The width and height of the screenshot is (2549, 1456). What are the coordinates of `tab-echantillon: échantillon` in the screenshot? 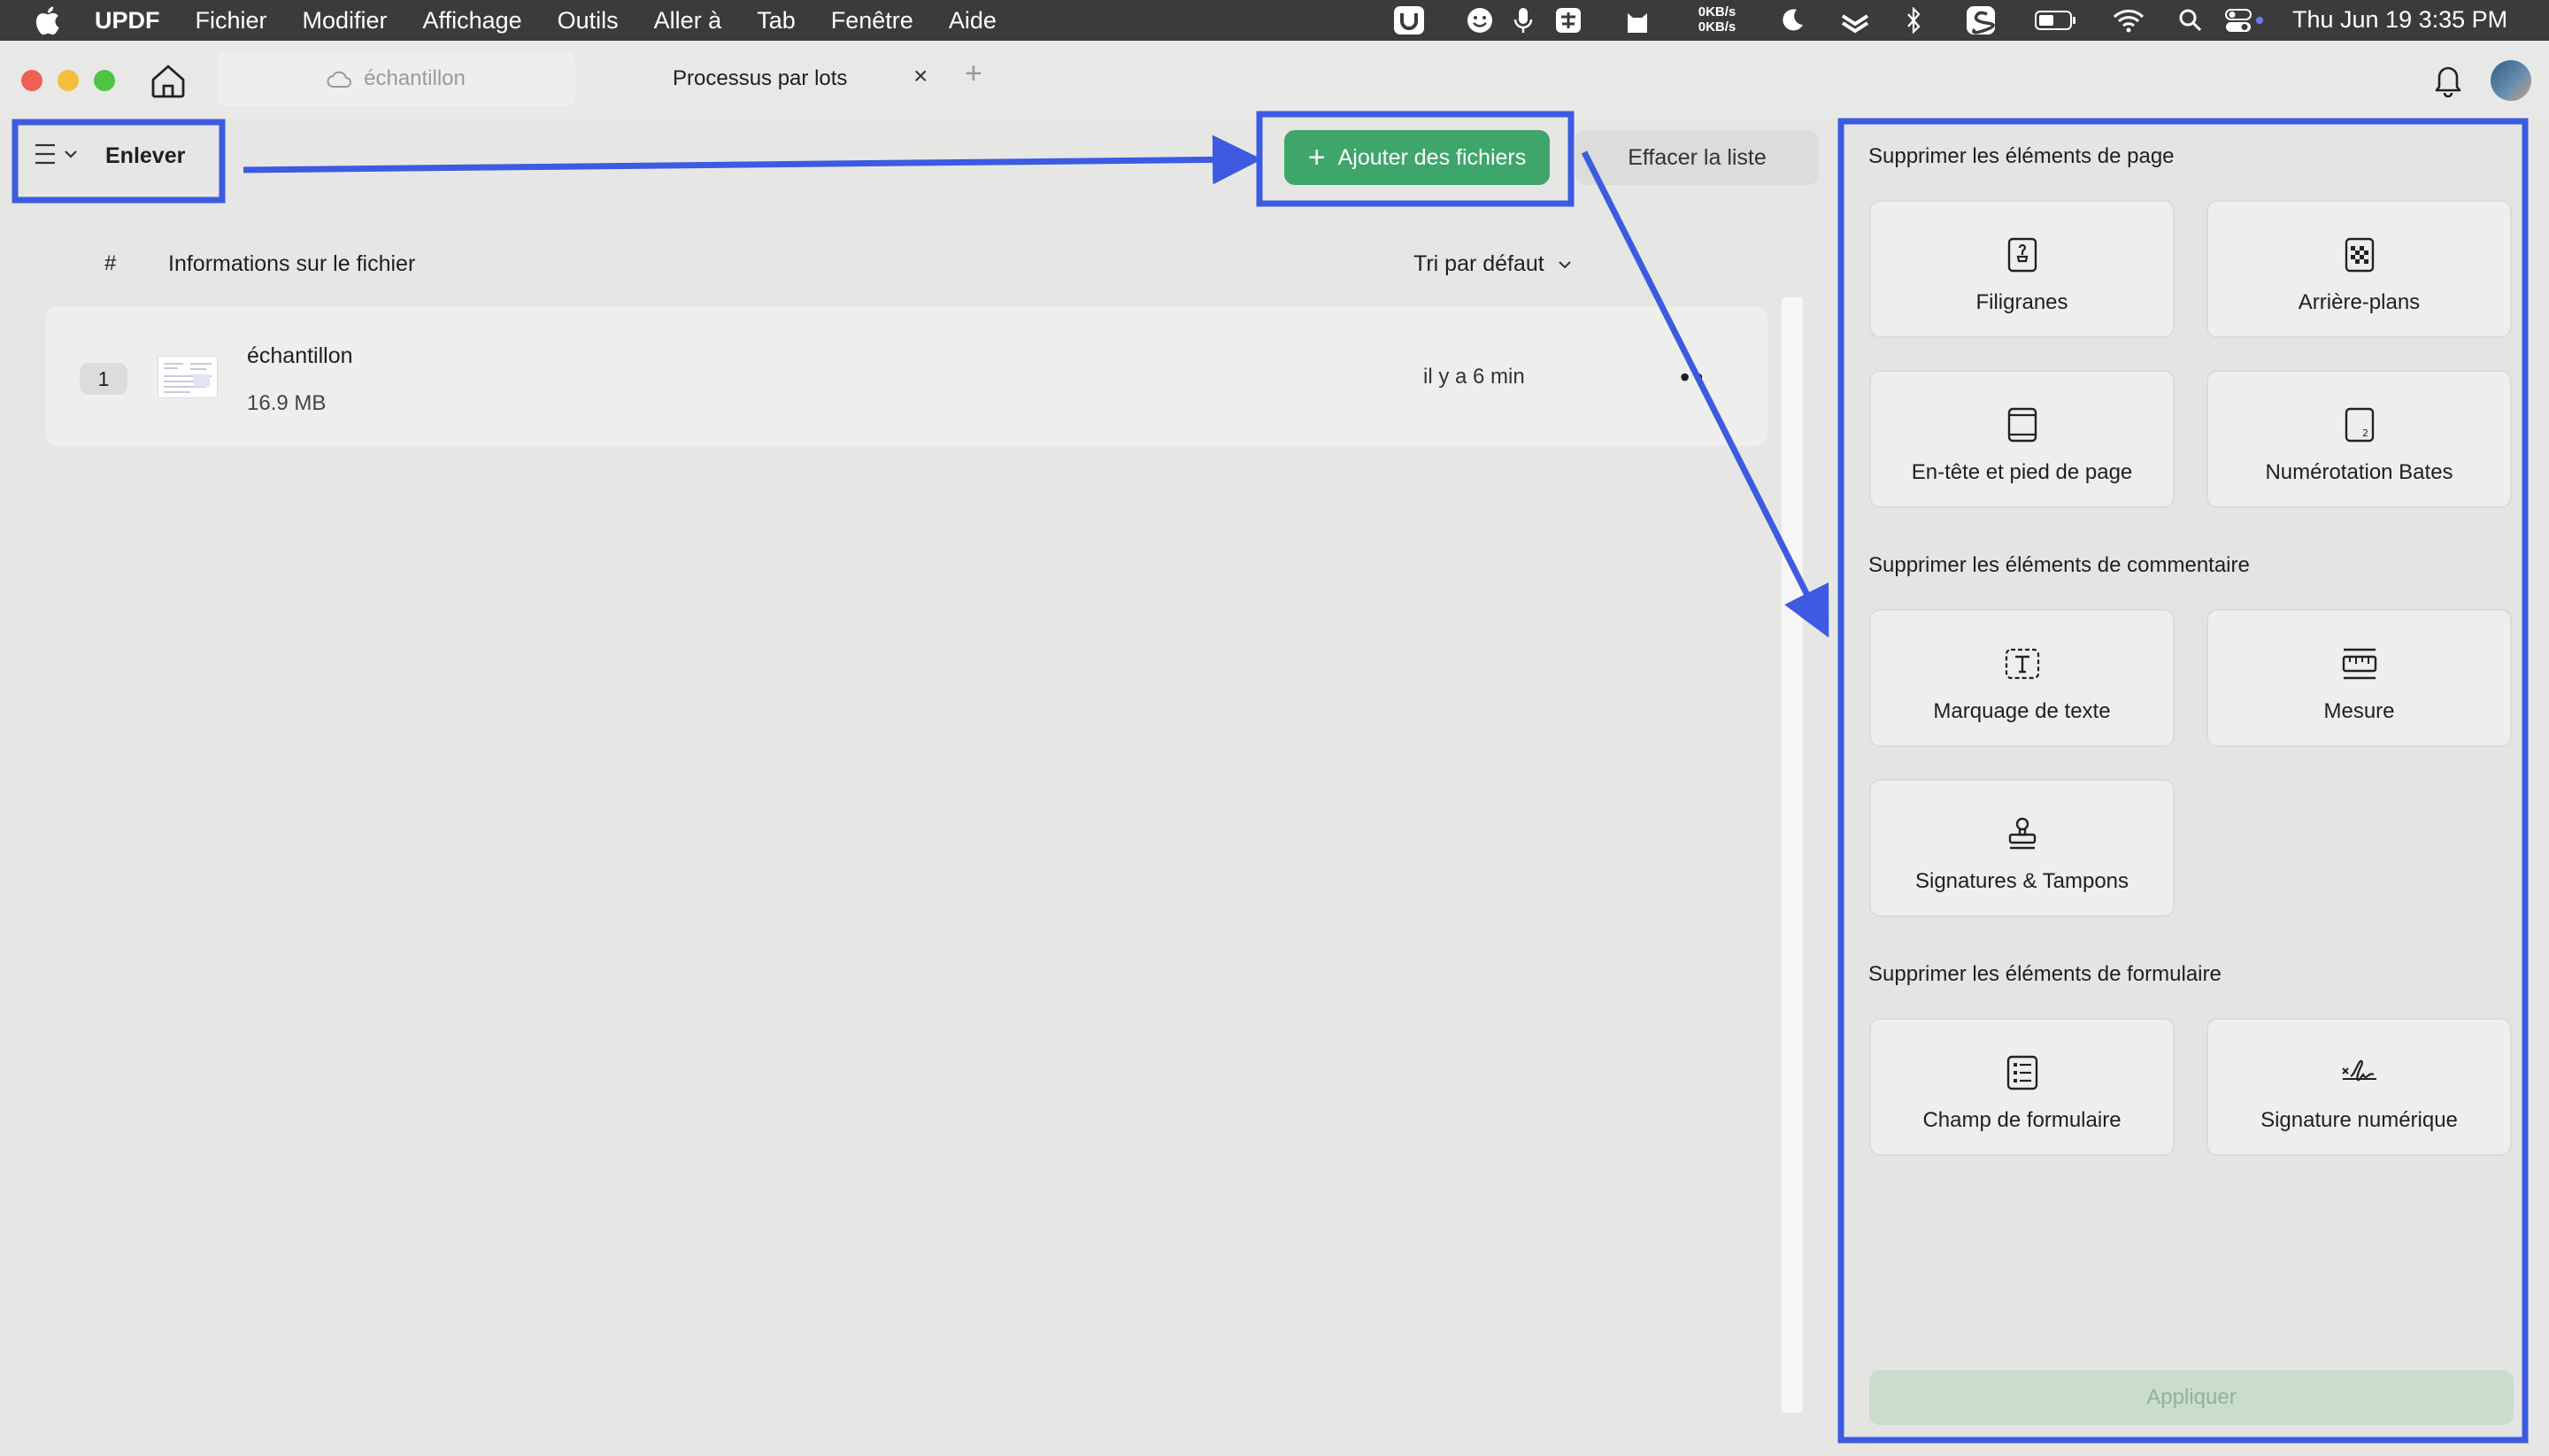 It's located at (396, 78).